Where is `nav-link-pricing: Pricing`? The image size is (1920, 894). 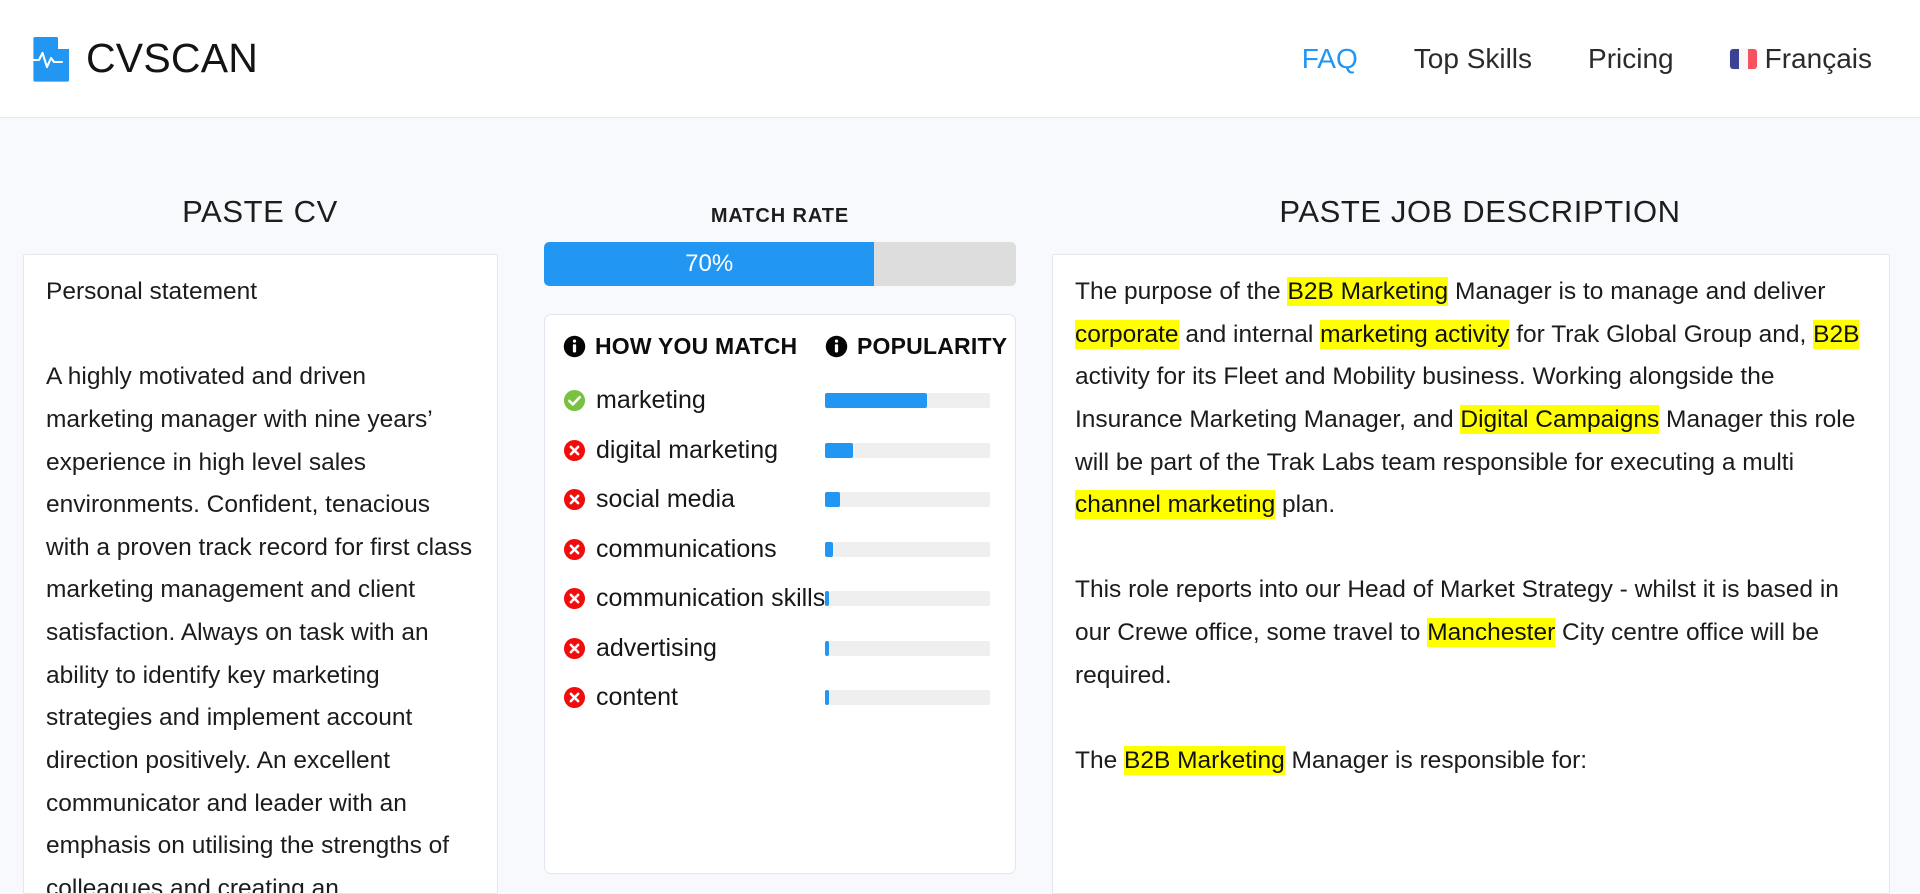
nav-link-pricing: Pricing is located at coordinates (1631, 58).